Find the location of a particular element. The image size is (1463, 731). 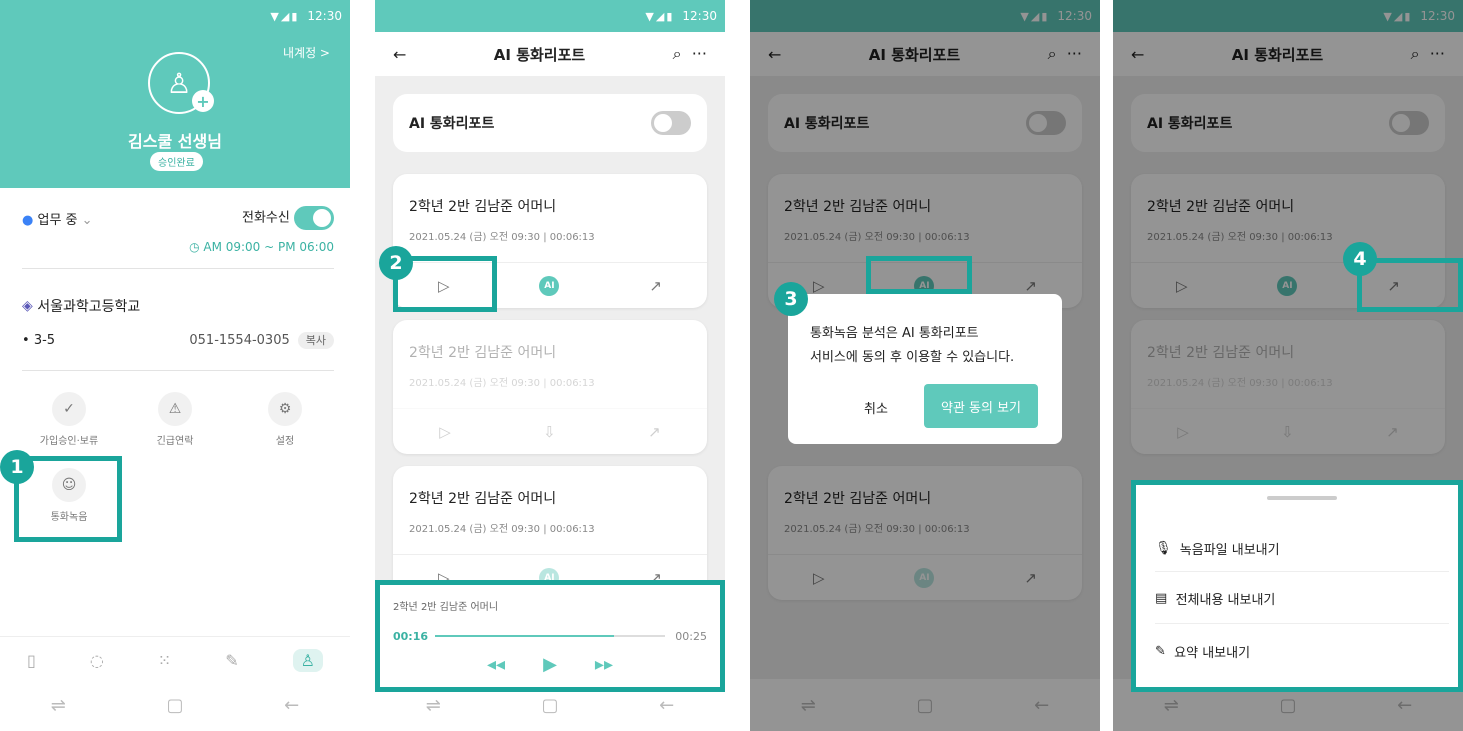

class-label: 3-5 is located at coordinates (44, 340).